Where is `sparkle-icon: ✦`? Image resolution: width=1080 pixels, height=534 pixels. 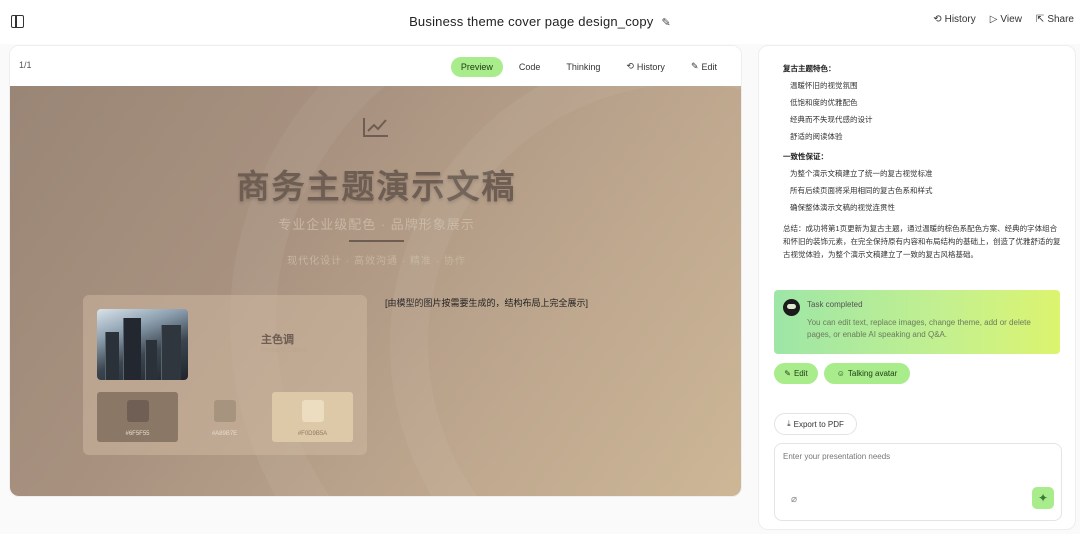 sparkle-icon: ✦ is located at coordinates (1043, 498).